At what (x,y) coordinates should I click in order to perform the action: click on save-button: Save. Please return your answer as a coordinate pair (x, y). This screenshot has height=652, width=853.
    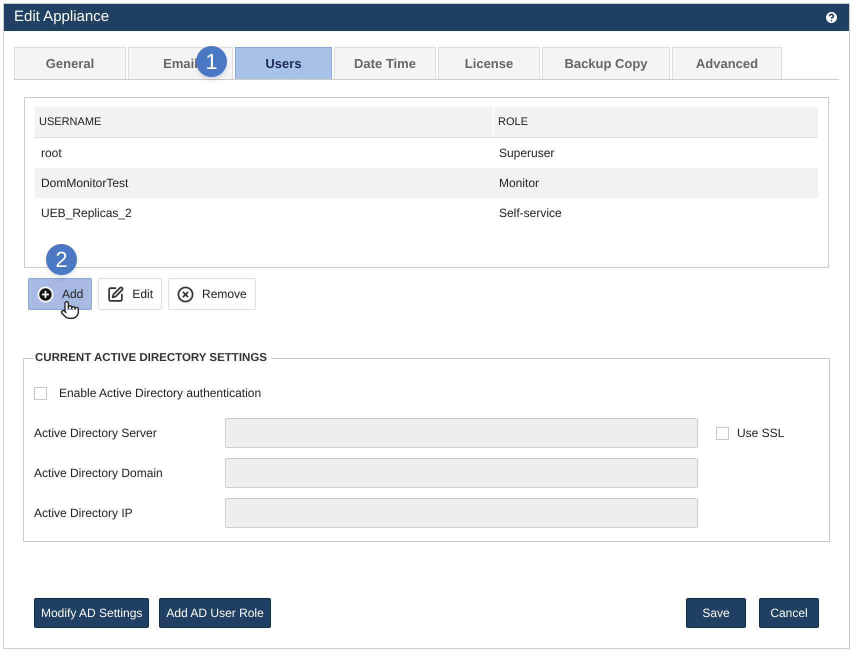
    Looking at the image, I should click on (716, 613).